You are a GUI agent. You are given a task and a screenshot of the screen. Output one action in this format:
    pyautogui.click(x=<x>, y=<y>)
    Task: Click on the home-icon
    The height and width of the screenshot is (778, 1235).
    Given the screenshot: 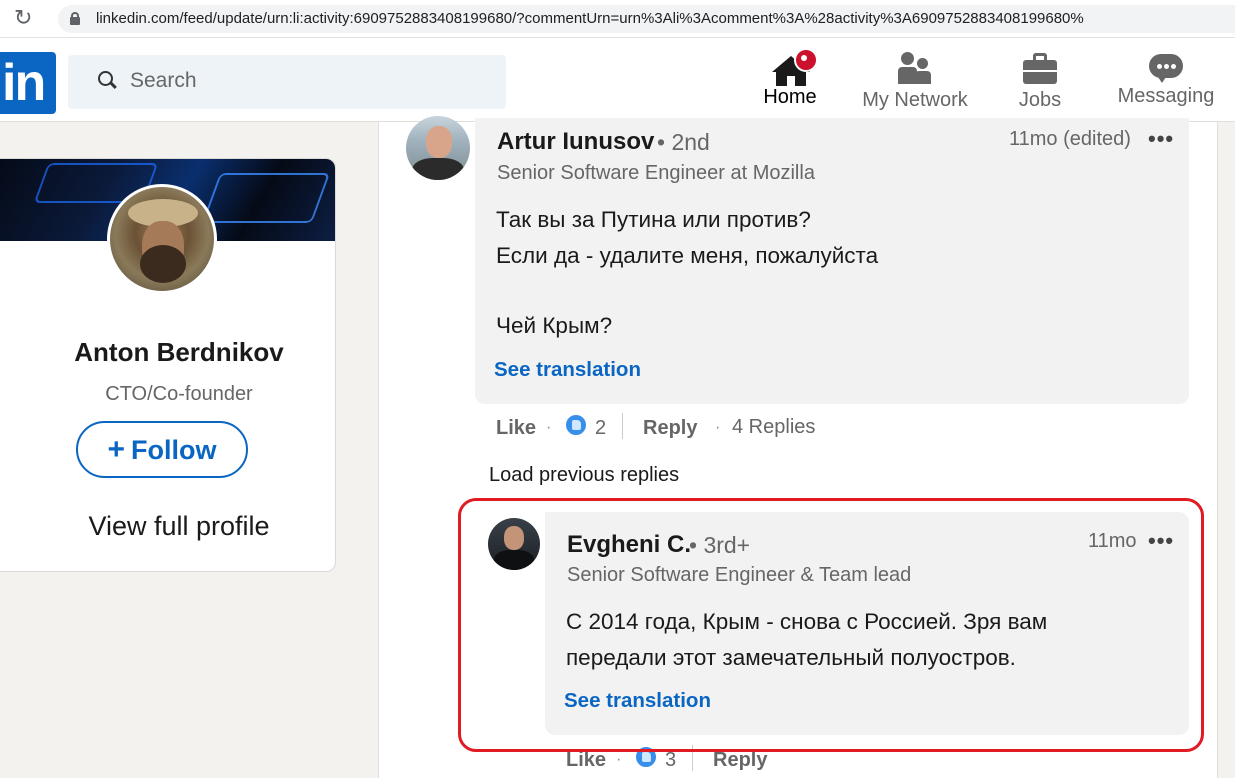 What is the action you would take?
    pyautogui.click(x=794, y=67)
    